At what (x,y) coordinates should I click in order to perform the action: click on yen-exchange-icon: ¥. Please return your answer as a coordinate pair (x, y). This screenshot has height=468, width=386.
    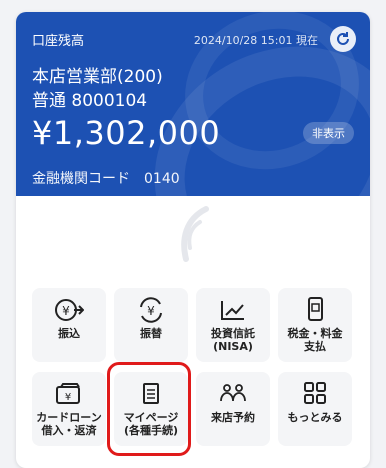
    Looking at the image, I should click on (151, 310).